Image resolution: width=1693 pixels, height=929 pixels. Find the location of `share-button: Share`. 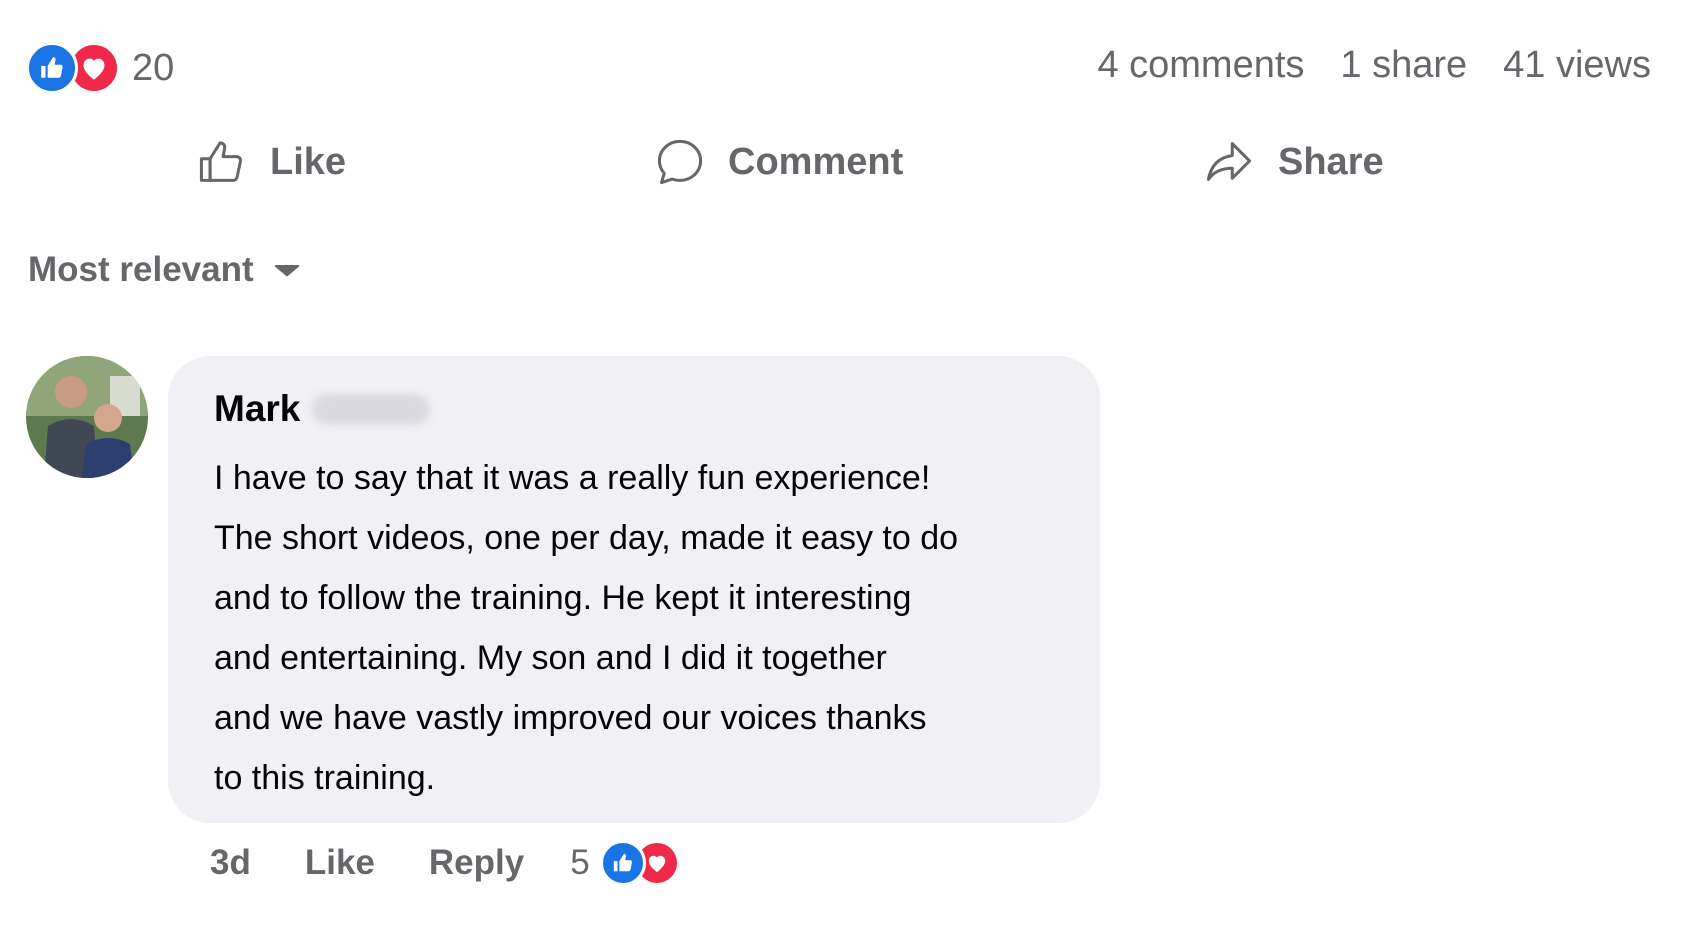

share-button: Share is located at coordinates (1293, 162).